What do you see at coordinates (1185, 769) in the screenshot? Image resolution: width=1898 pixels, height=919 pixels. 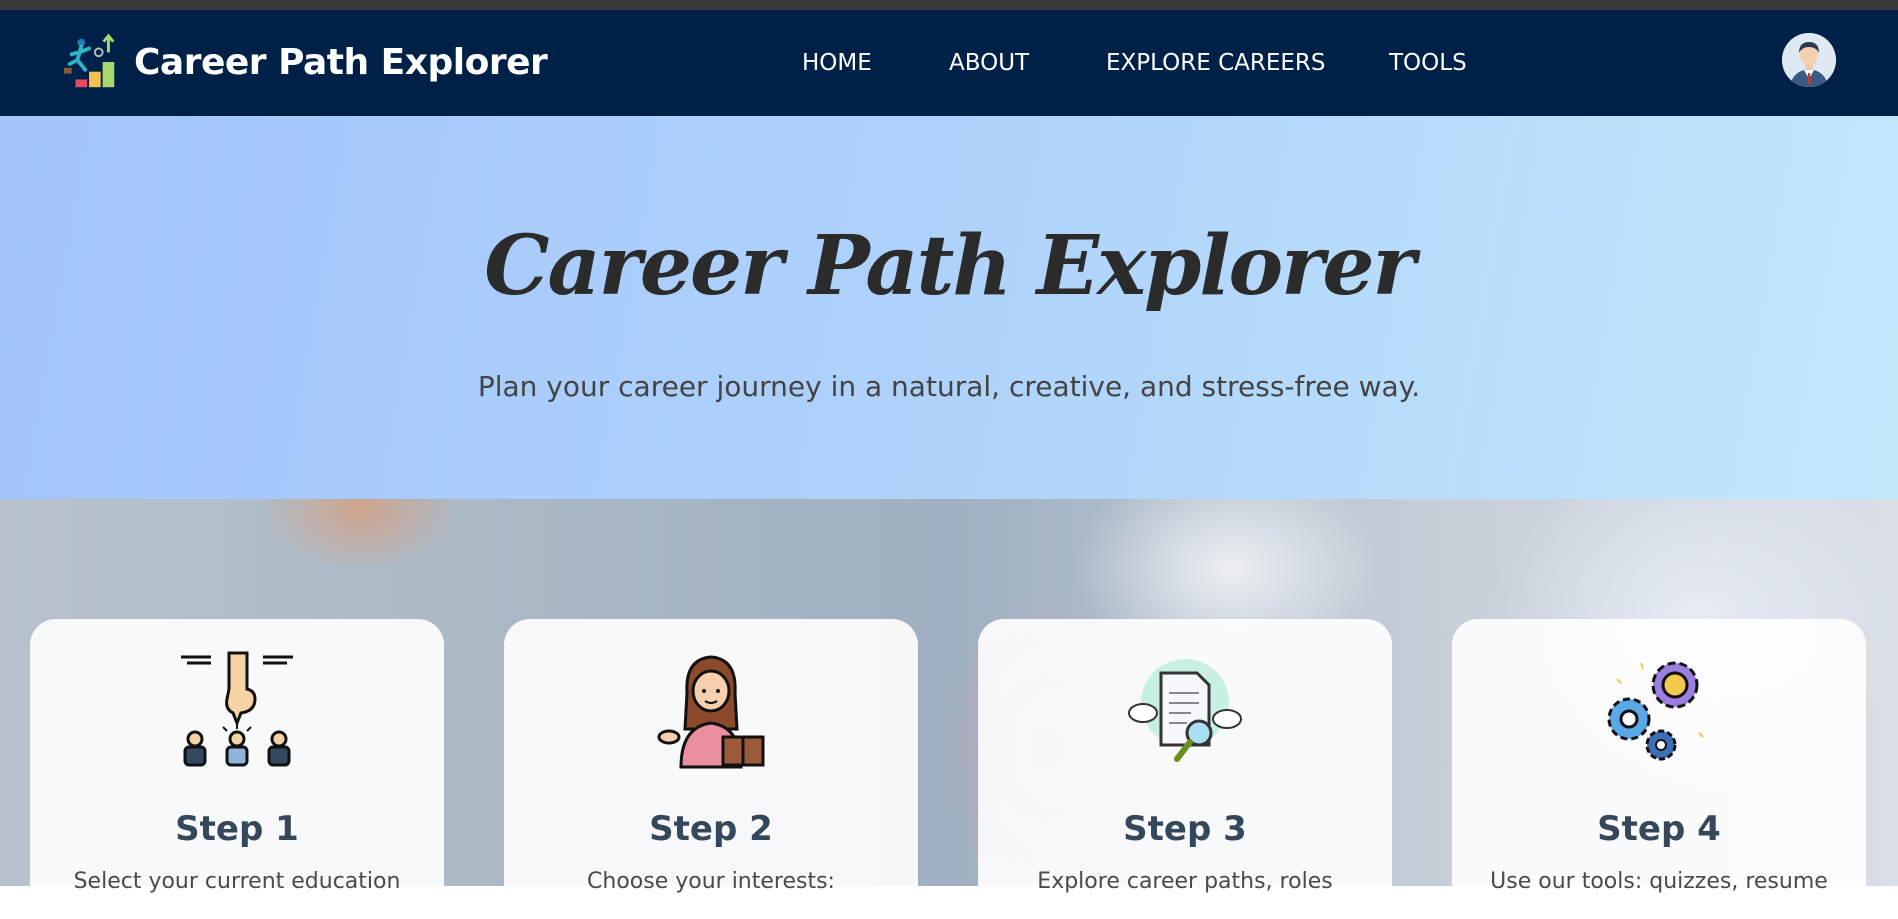 I see `step-card-3: Step 3 Explore career paths, roles` at bounding box center [1185, 769].